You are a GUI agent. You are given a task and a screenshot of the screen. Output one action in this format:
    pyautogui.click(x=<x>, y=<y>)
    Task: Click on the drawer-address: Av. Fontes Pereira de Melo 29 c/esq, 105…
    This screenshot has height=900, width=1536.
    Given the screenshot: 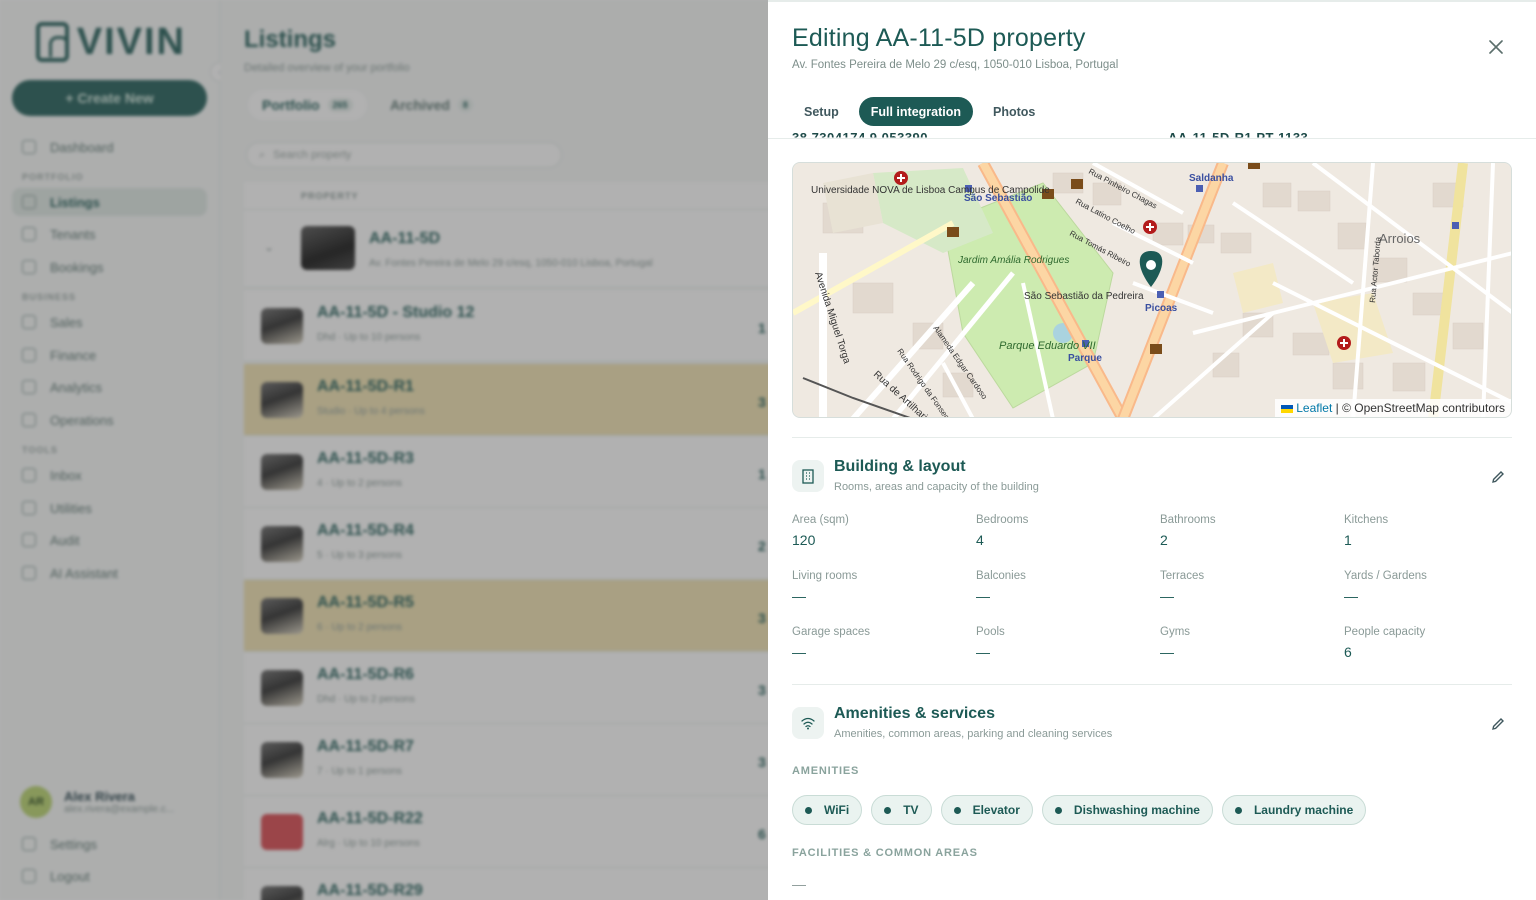 What is the action you would take?
    pyautogui.click(x=955, y=65)
    